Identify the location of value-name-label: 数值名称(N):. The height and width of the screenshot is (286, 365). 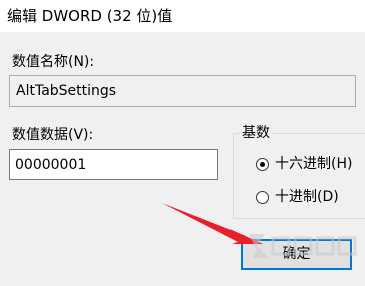
(53, 62).